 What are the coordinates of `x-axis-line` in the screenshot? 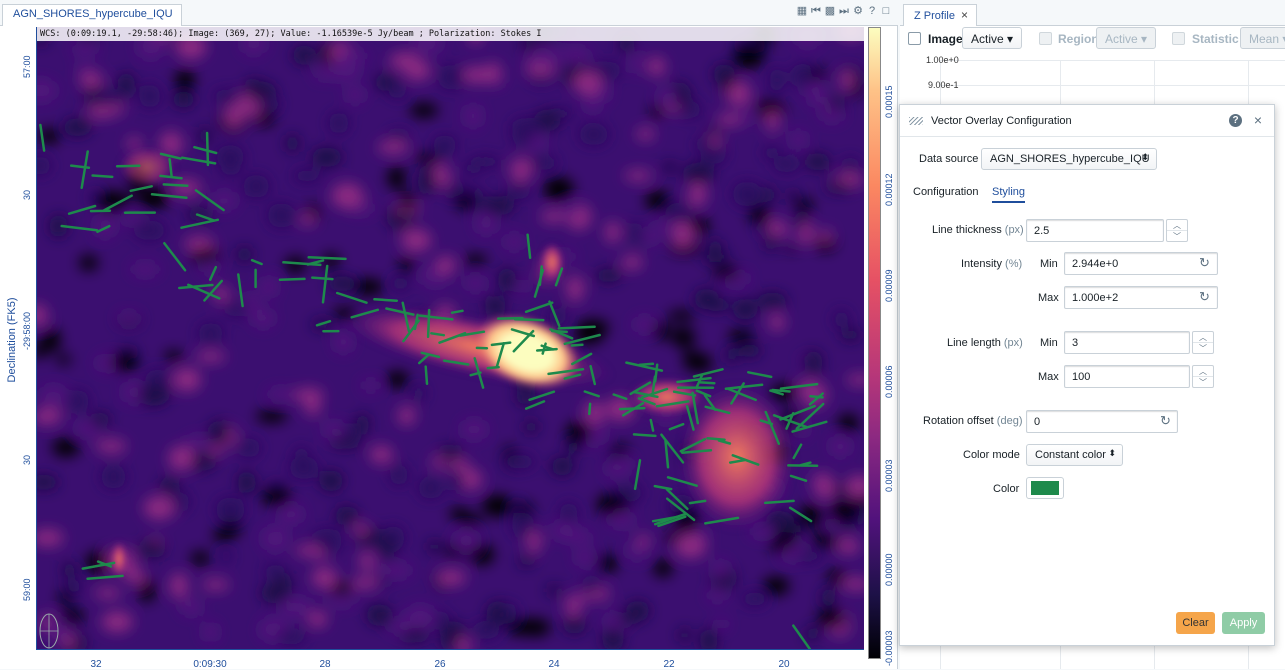 It's located at (450, 649).